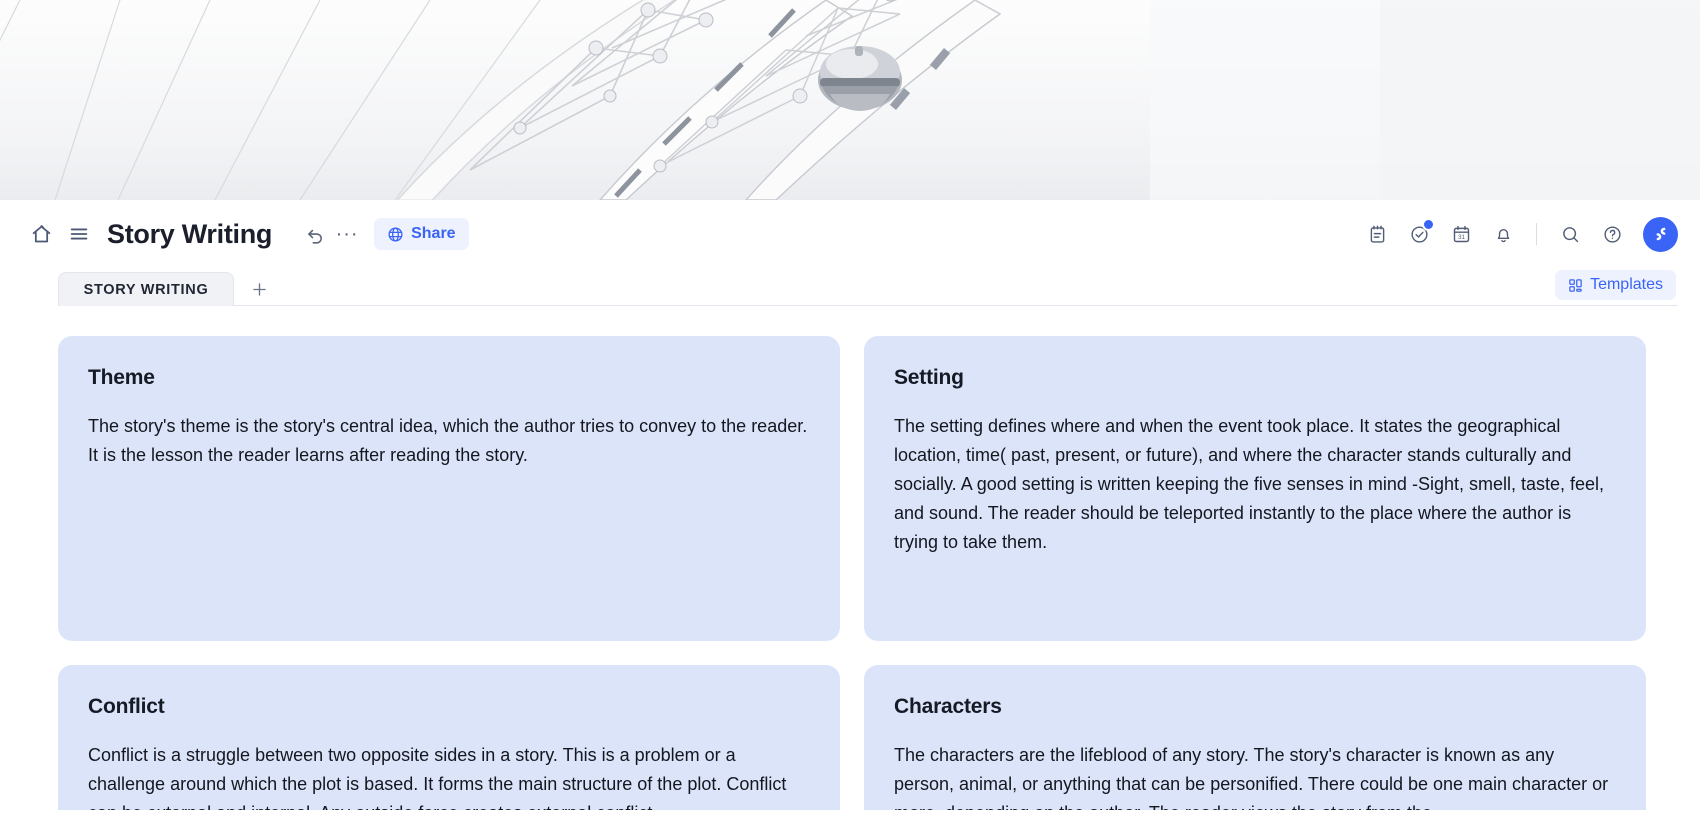 This screenshot has width=1700, height=840. I want to click on share-button: Share, so click(421, 234).